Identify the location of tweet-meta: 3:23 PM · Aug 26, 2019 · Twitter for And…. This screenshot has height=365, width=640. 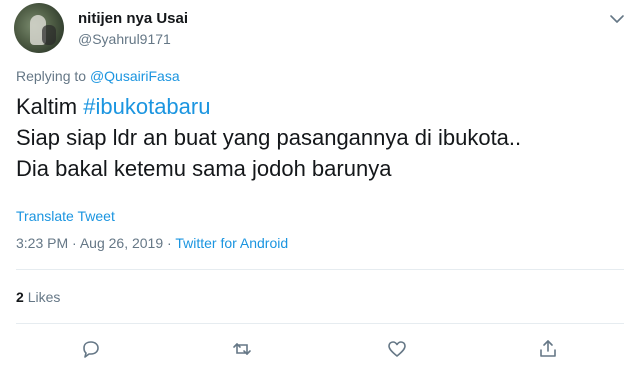
(152, 243).